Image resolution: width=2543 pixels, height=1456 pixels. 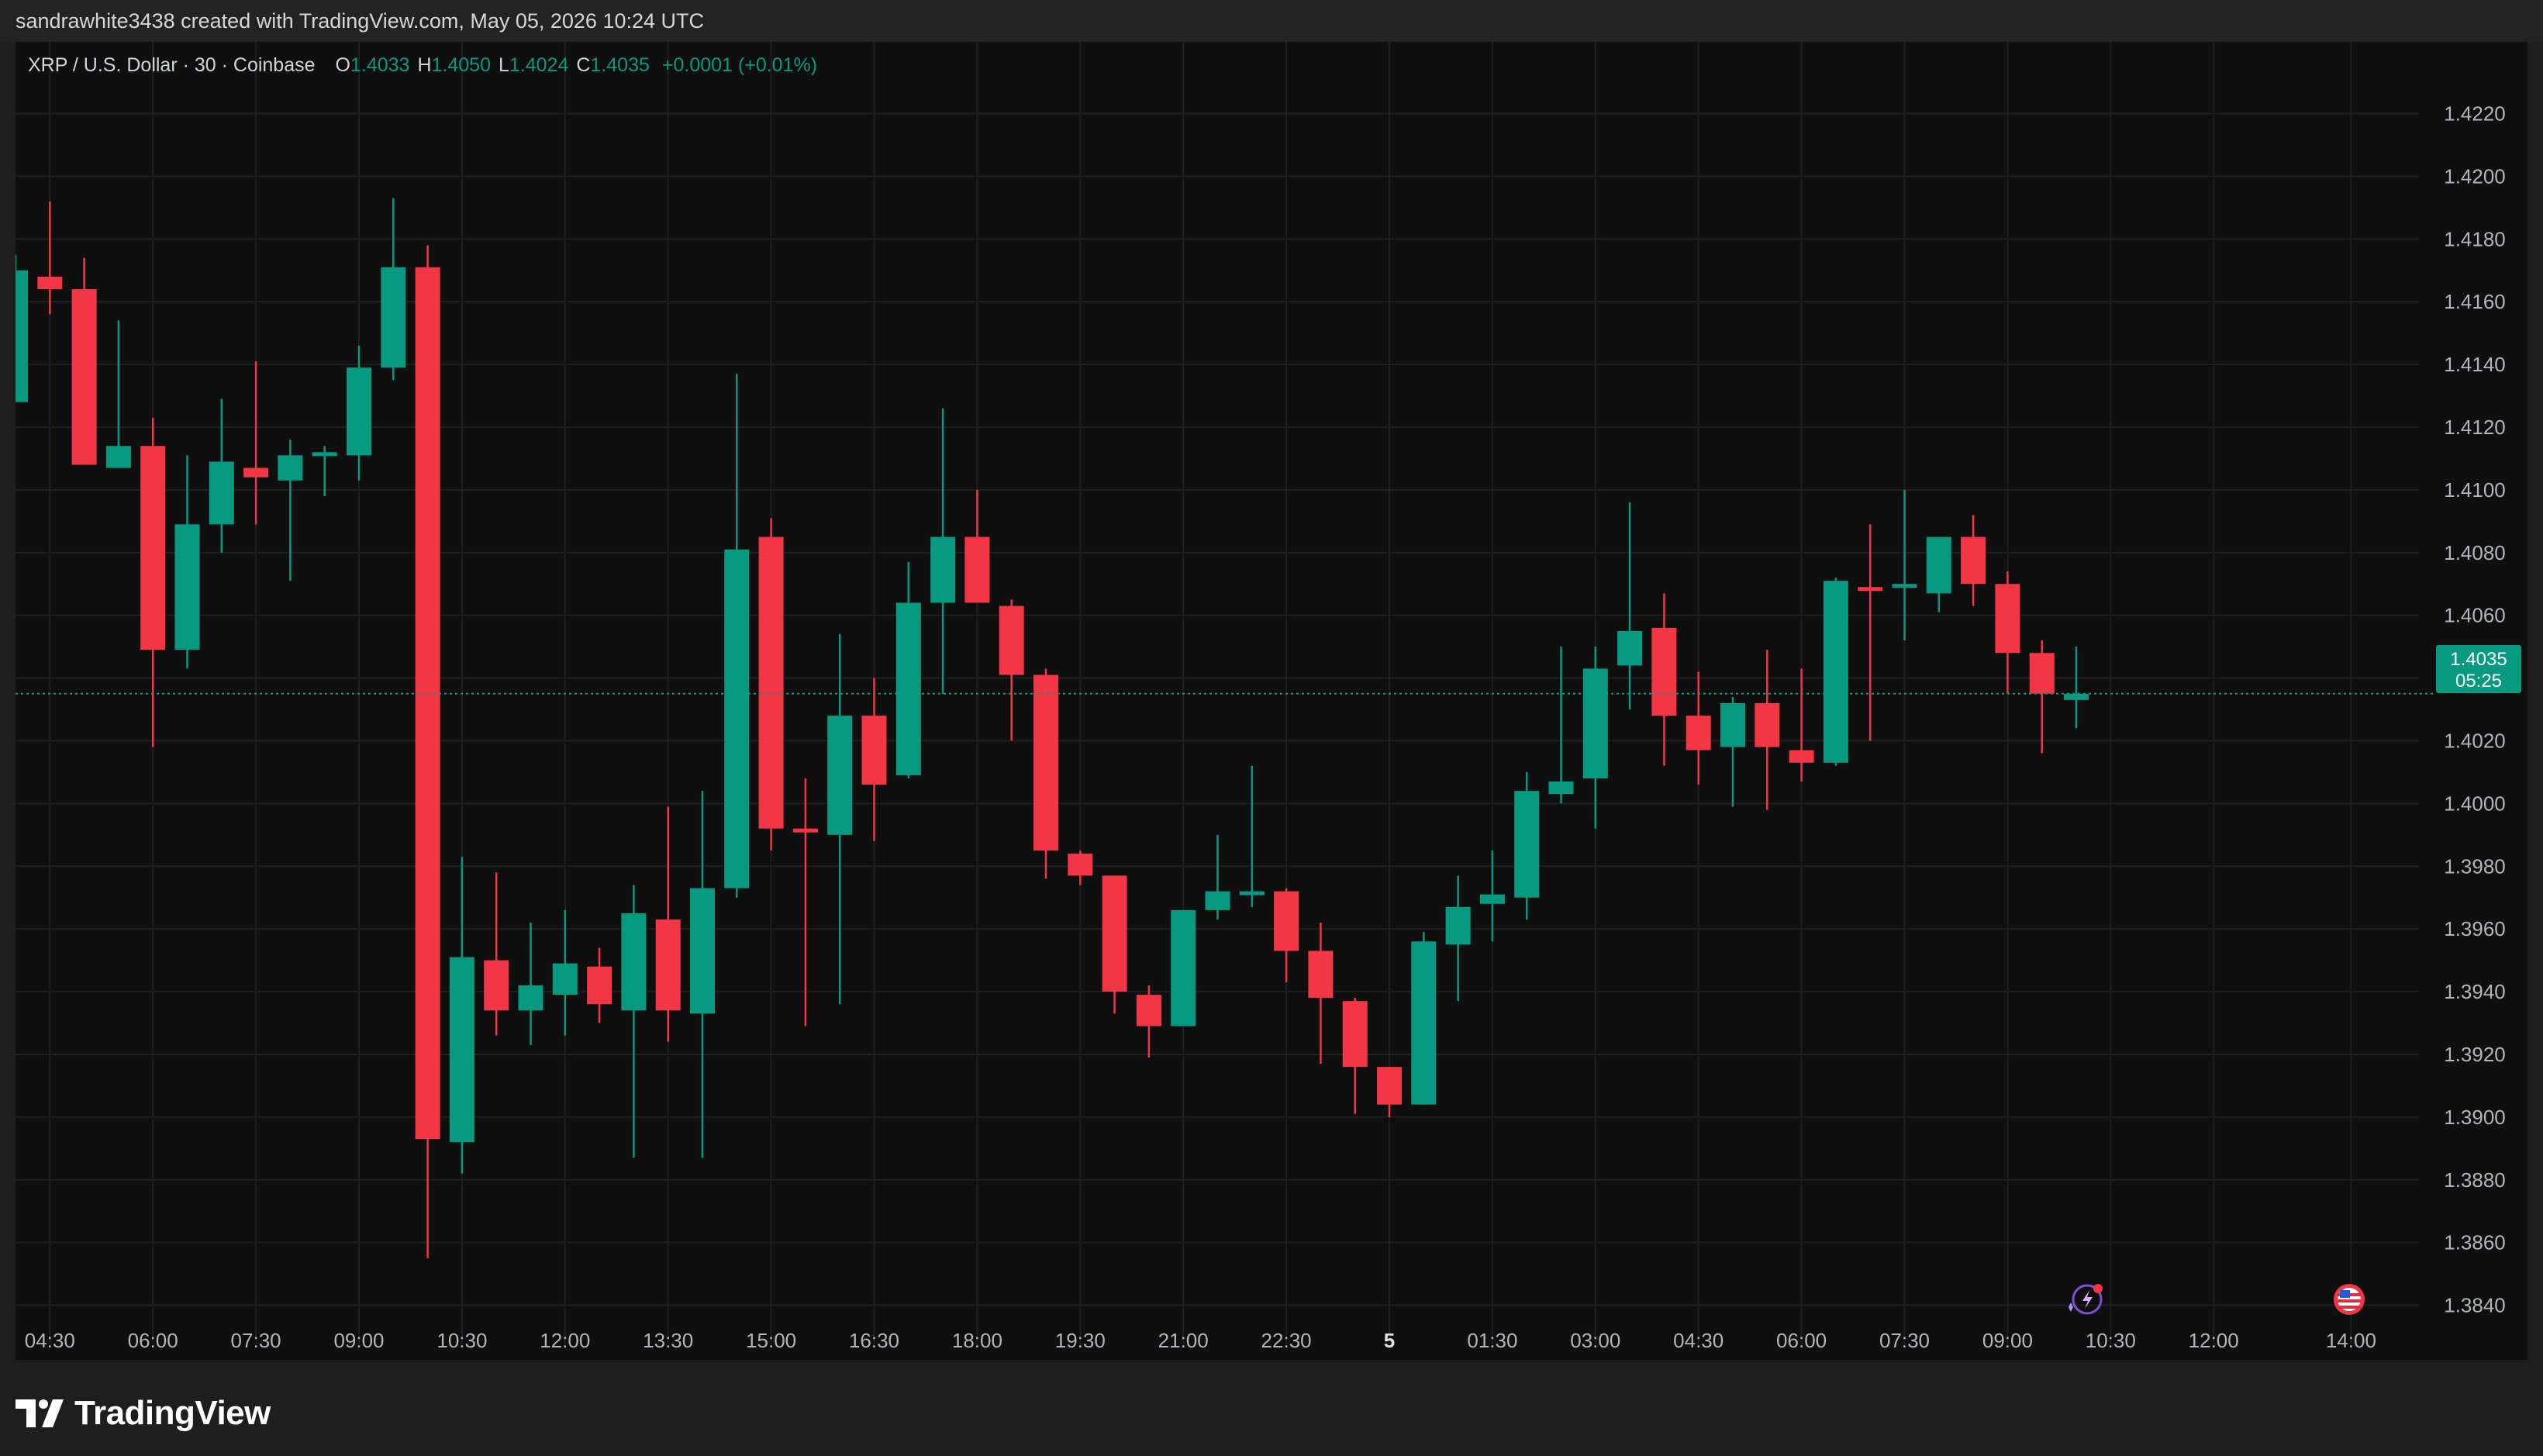 I want to click on x-tick-label: 19:30, so click(x=1080, y=1341).